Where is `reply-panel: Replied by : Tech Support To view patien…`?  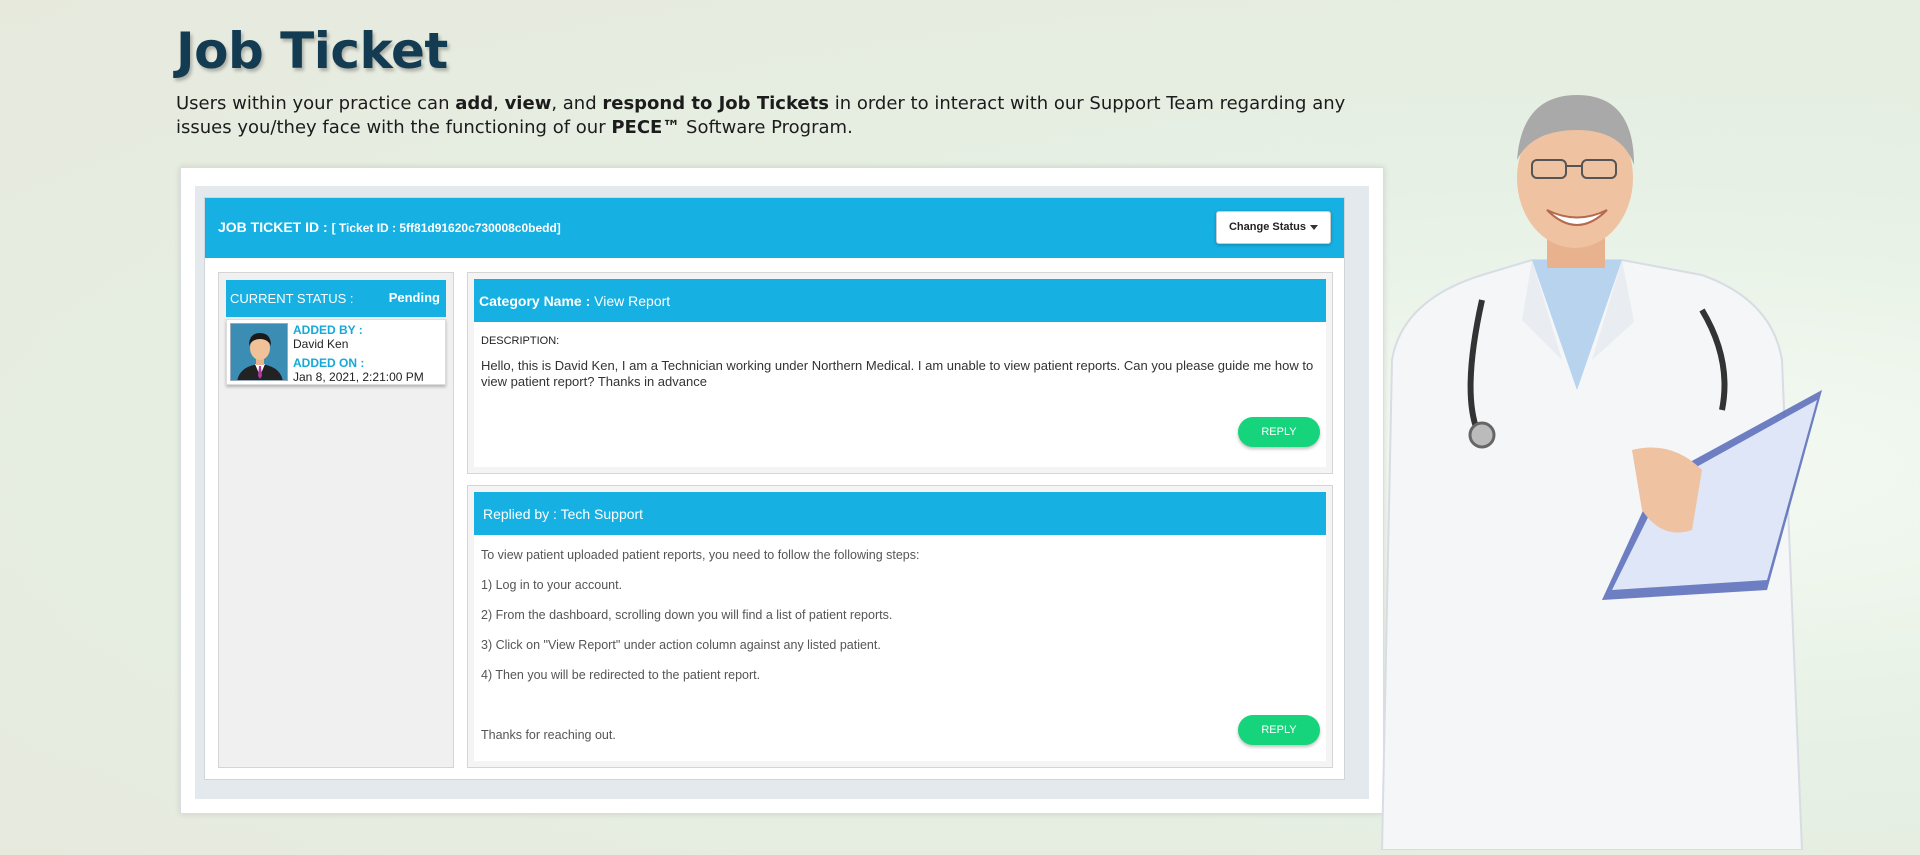 reply-panel: Replied by : Tech Support To view patien… is located at coordinates (900, 626).